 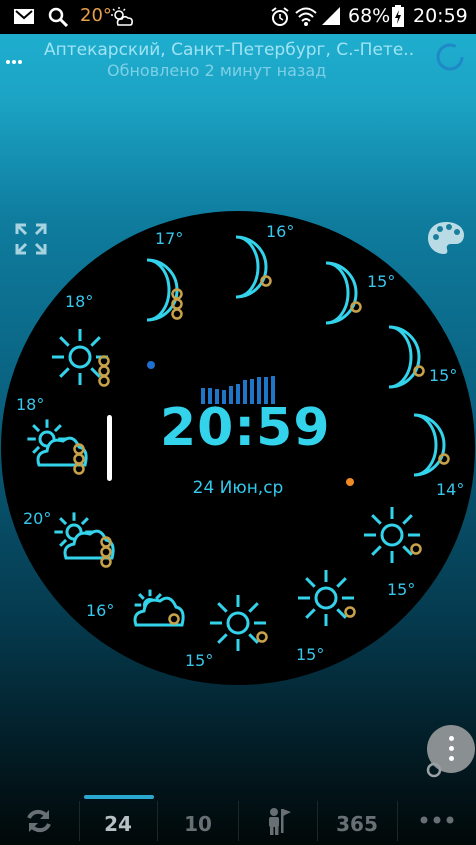 I want to click on refresh-tab, so click(x=39, y=820).